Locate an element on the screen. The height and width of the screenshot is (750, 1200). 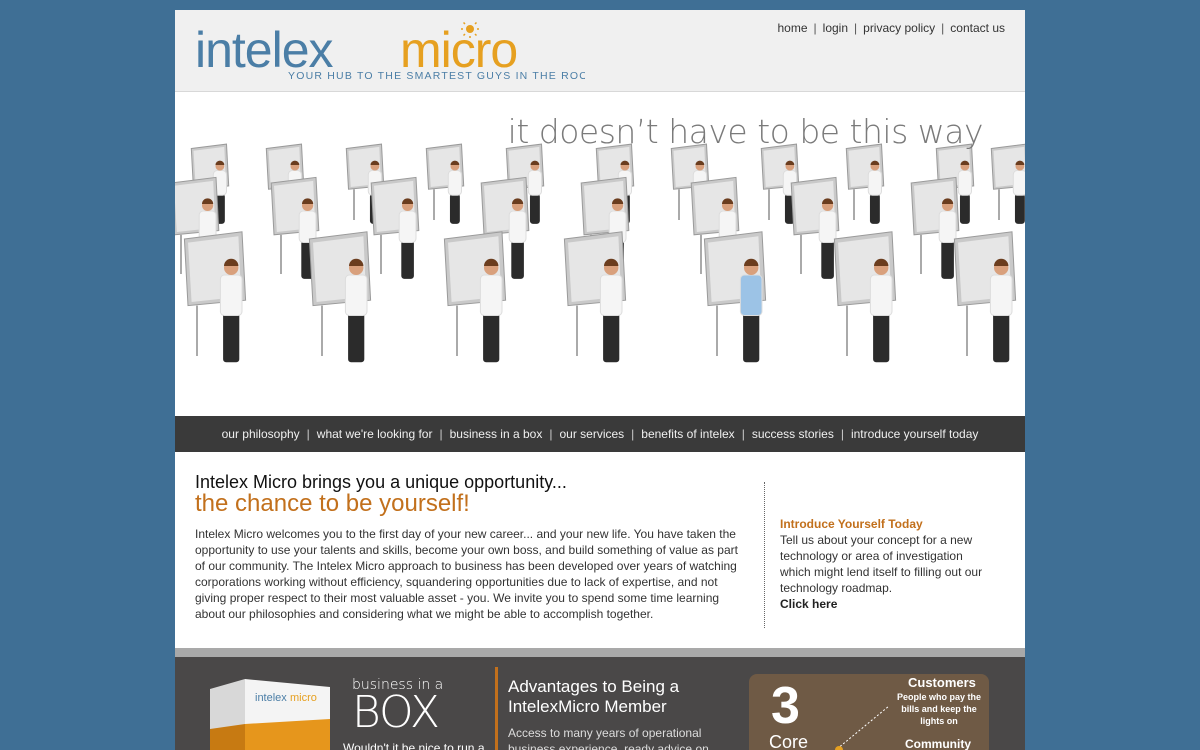
orange-divider is located at coordinates (496, 708).